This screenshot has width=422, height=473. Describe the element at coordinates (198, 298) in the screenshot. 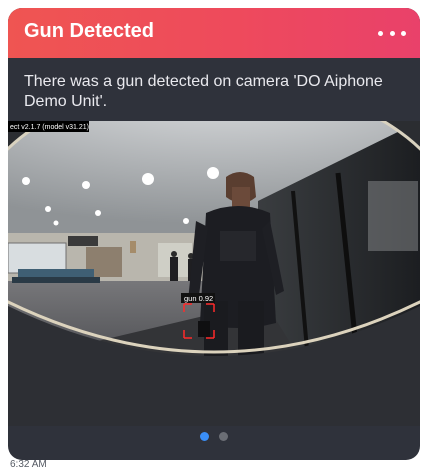

I see `detection-label: gun 0.92` at that location.